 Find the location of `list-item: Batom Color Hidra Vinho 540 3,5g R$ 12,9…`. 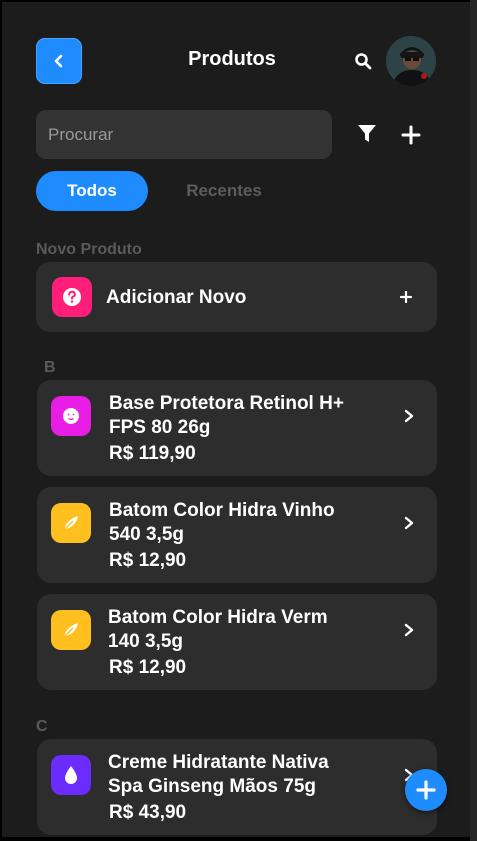

list-item: Batom Color Hidra Vinho 540 3,5g R$ 12,9… is located at coordinates (237, 535).